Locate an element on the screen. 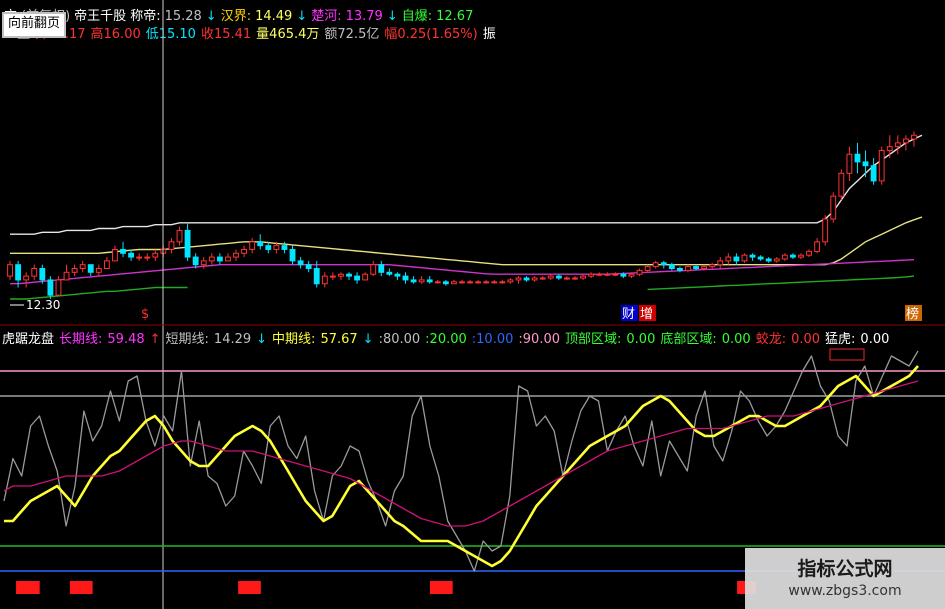 This screenshot has width=945, height=609. header-row2-item-8: 幅0.25(1.65%) is located at coordinates (430, 34).